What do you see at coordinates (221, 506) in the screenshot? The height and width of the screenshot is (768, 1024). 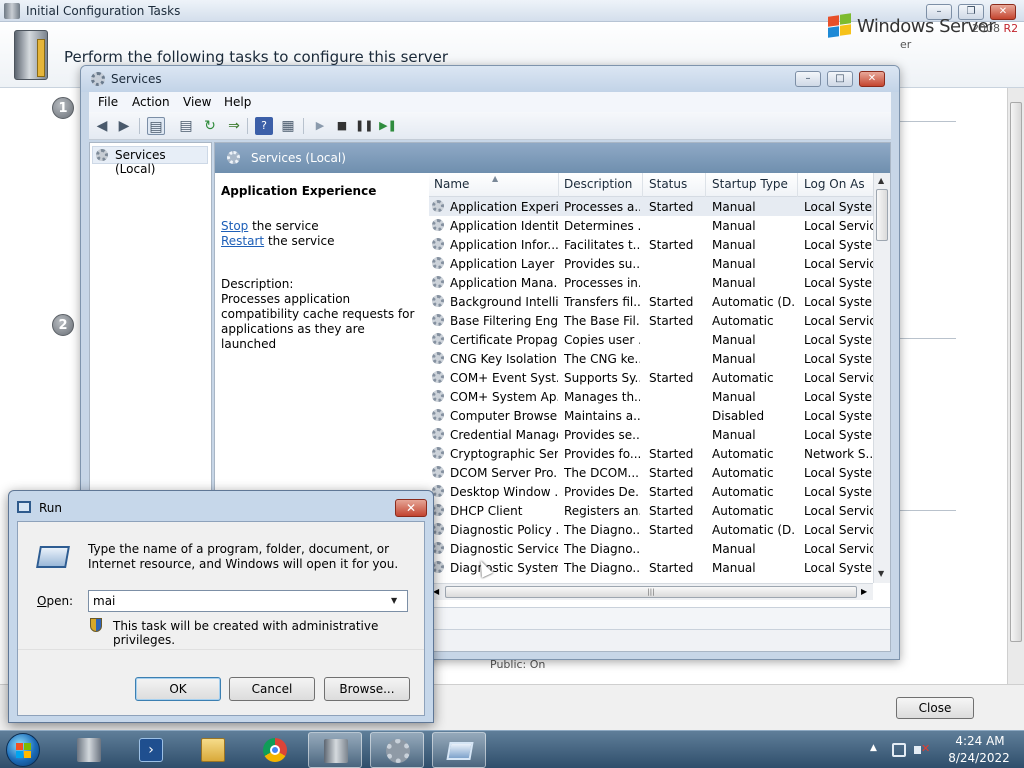 I see `run-titlebar: Run ✕` at bounding box center [221, 506].